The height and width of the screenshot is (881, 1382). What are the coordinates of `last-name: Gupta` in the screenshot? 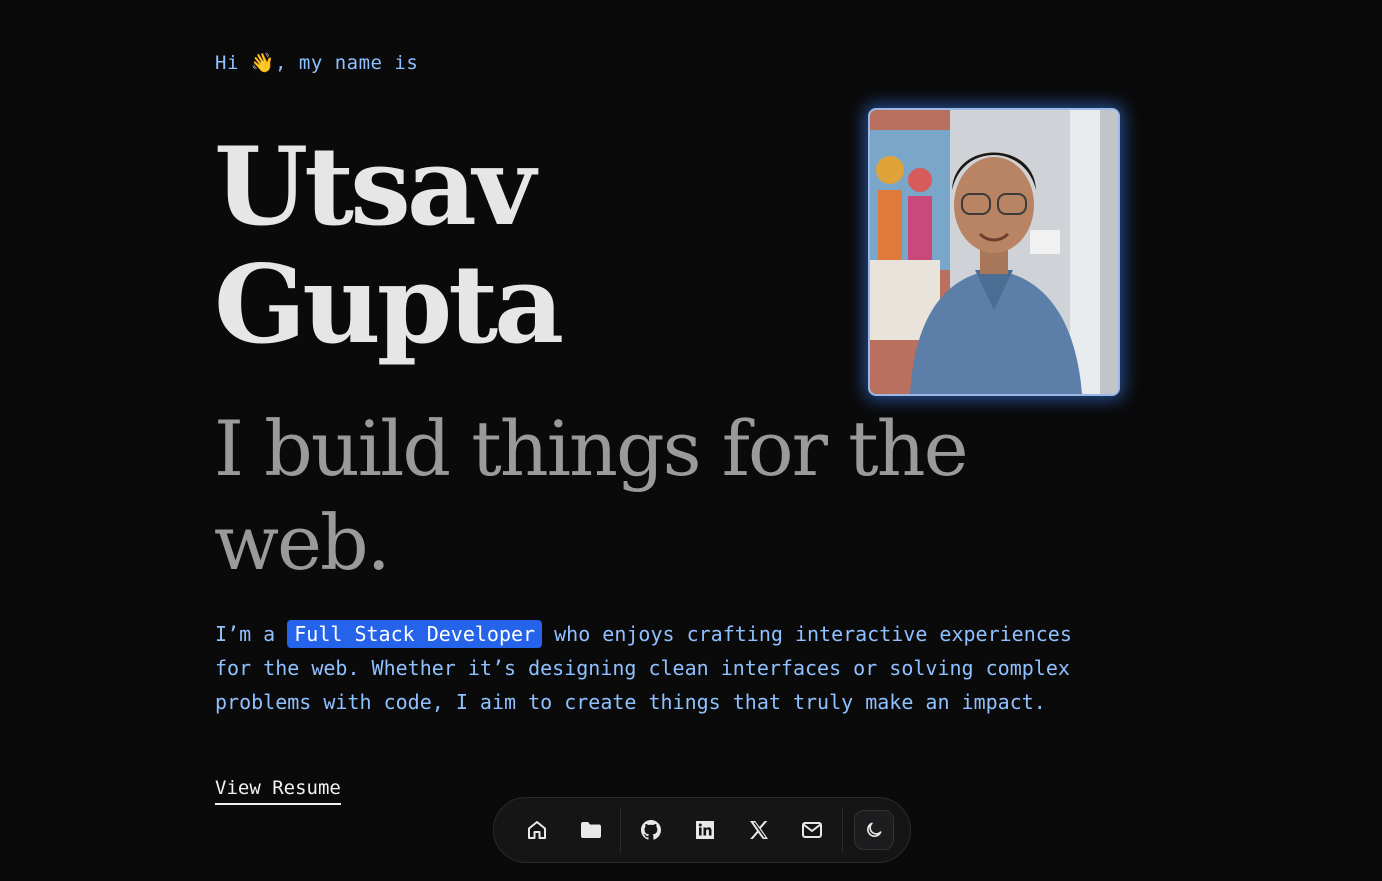 It's located at (389, 305).